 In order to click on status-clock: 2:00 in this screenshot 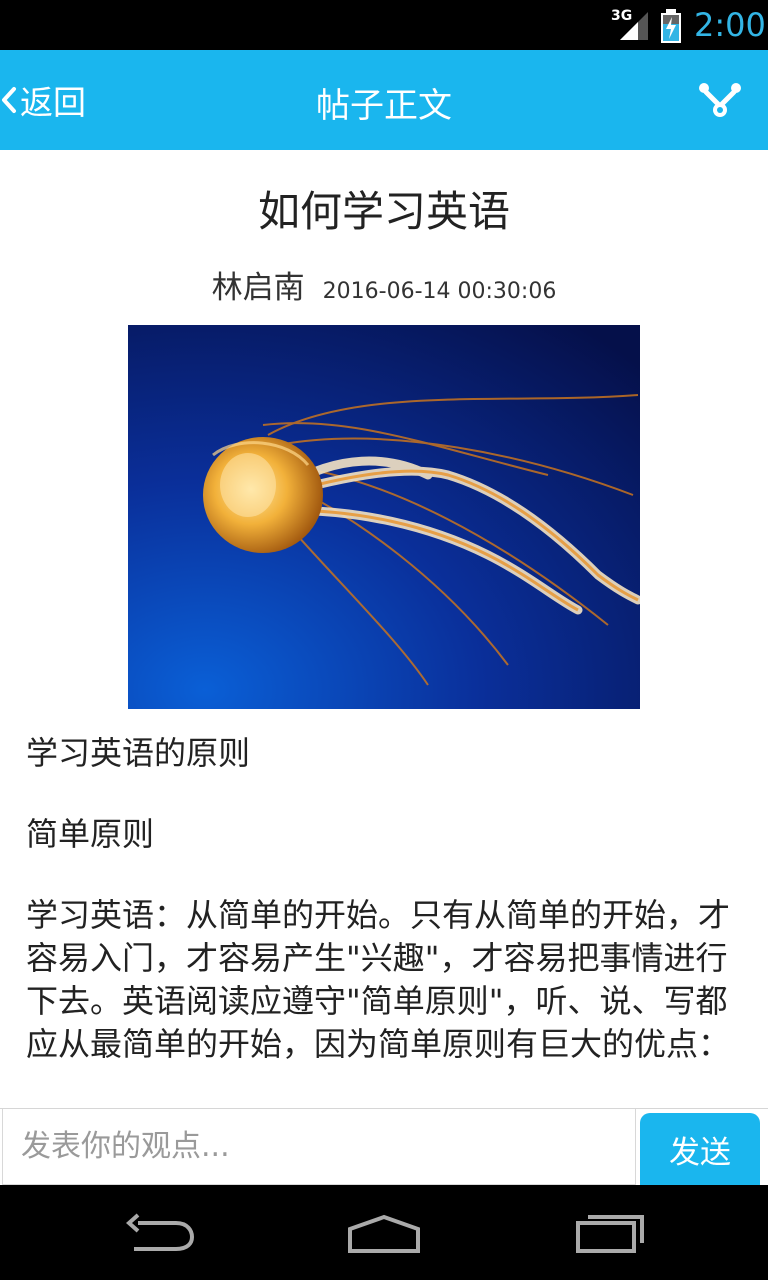, I will do `click(730, 25)`.